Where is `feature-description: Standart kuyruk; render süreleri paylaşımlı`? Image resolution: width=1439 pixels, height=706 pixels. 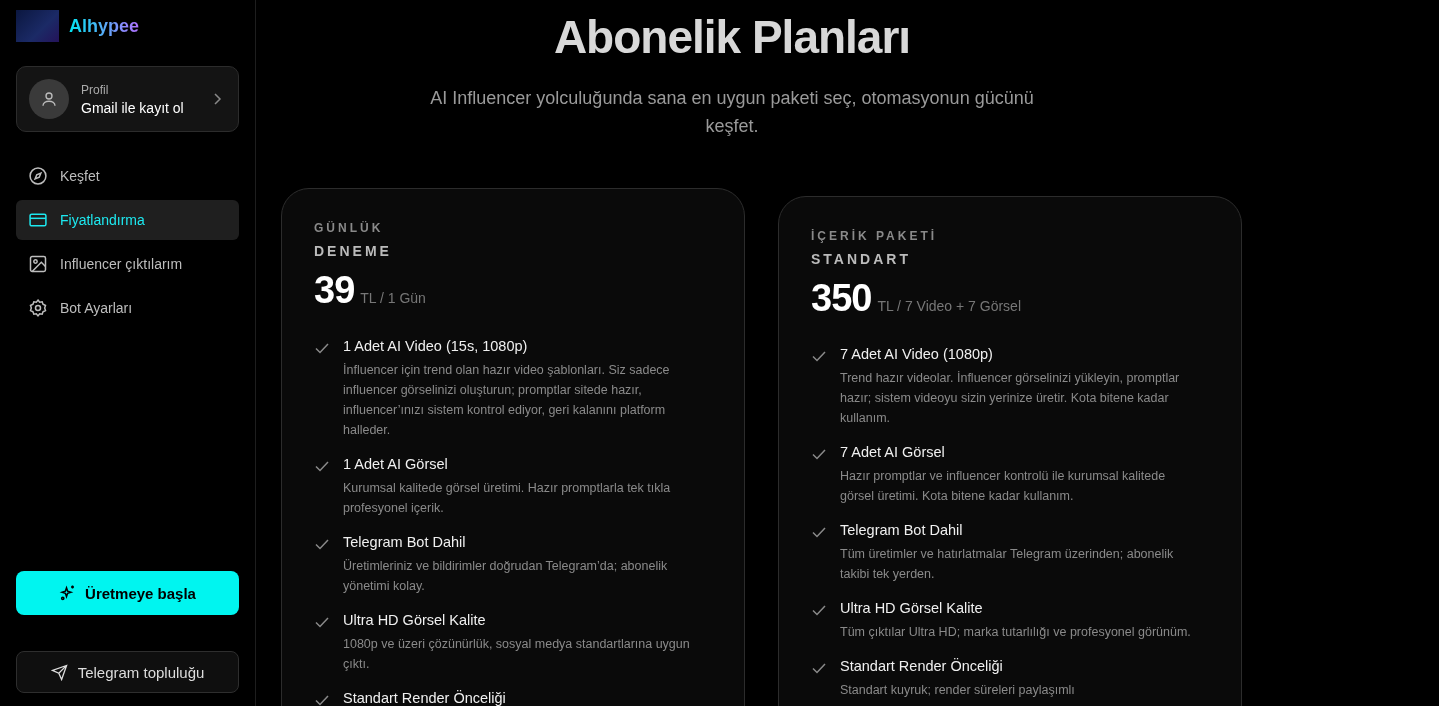
feature-description: Standart kuyruk; render süreleri paylaşımlı is located at coordinates (957, 690).